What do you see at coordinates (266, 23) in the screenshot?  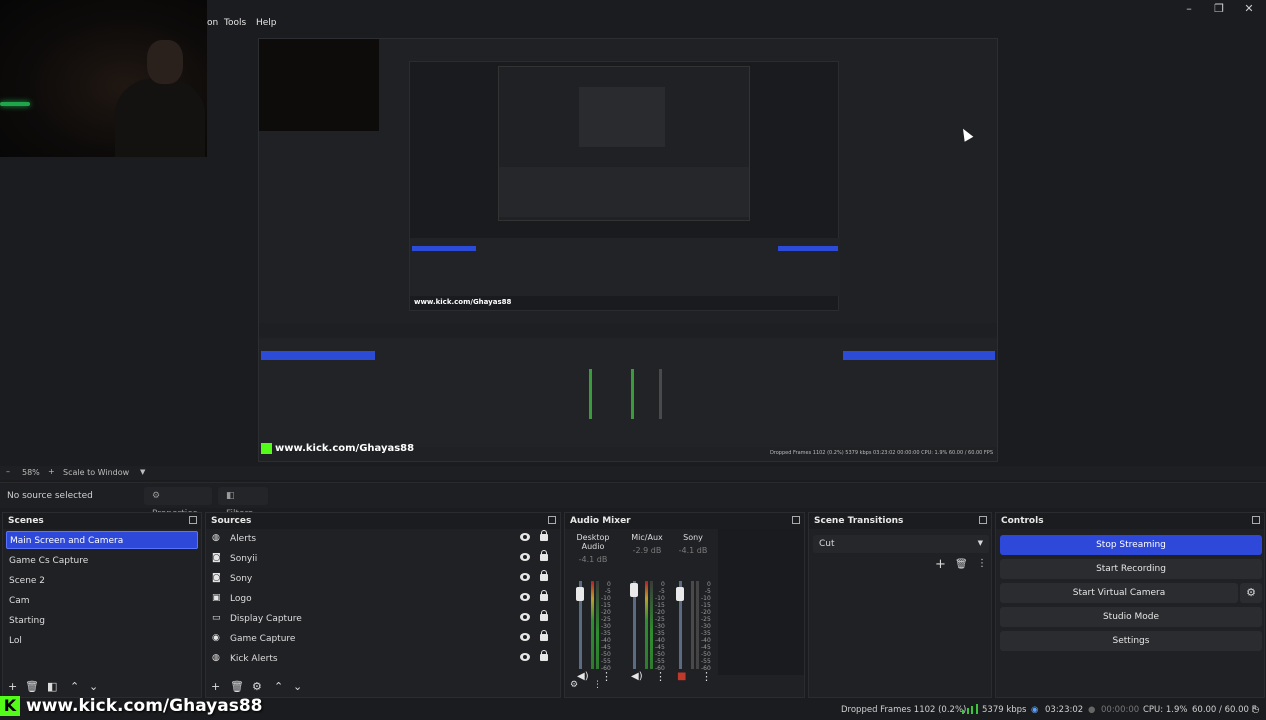 I see `menu-help: Help` at bounding box center [266, 23].